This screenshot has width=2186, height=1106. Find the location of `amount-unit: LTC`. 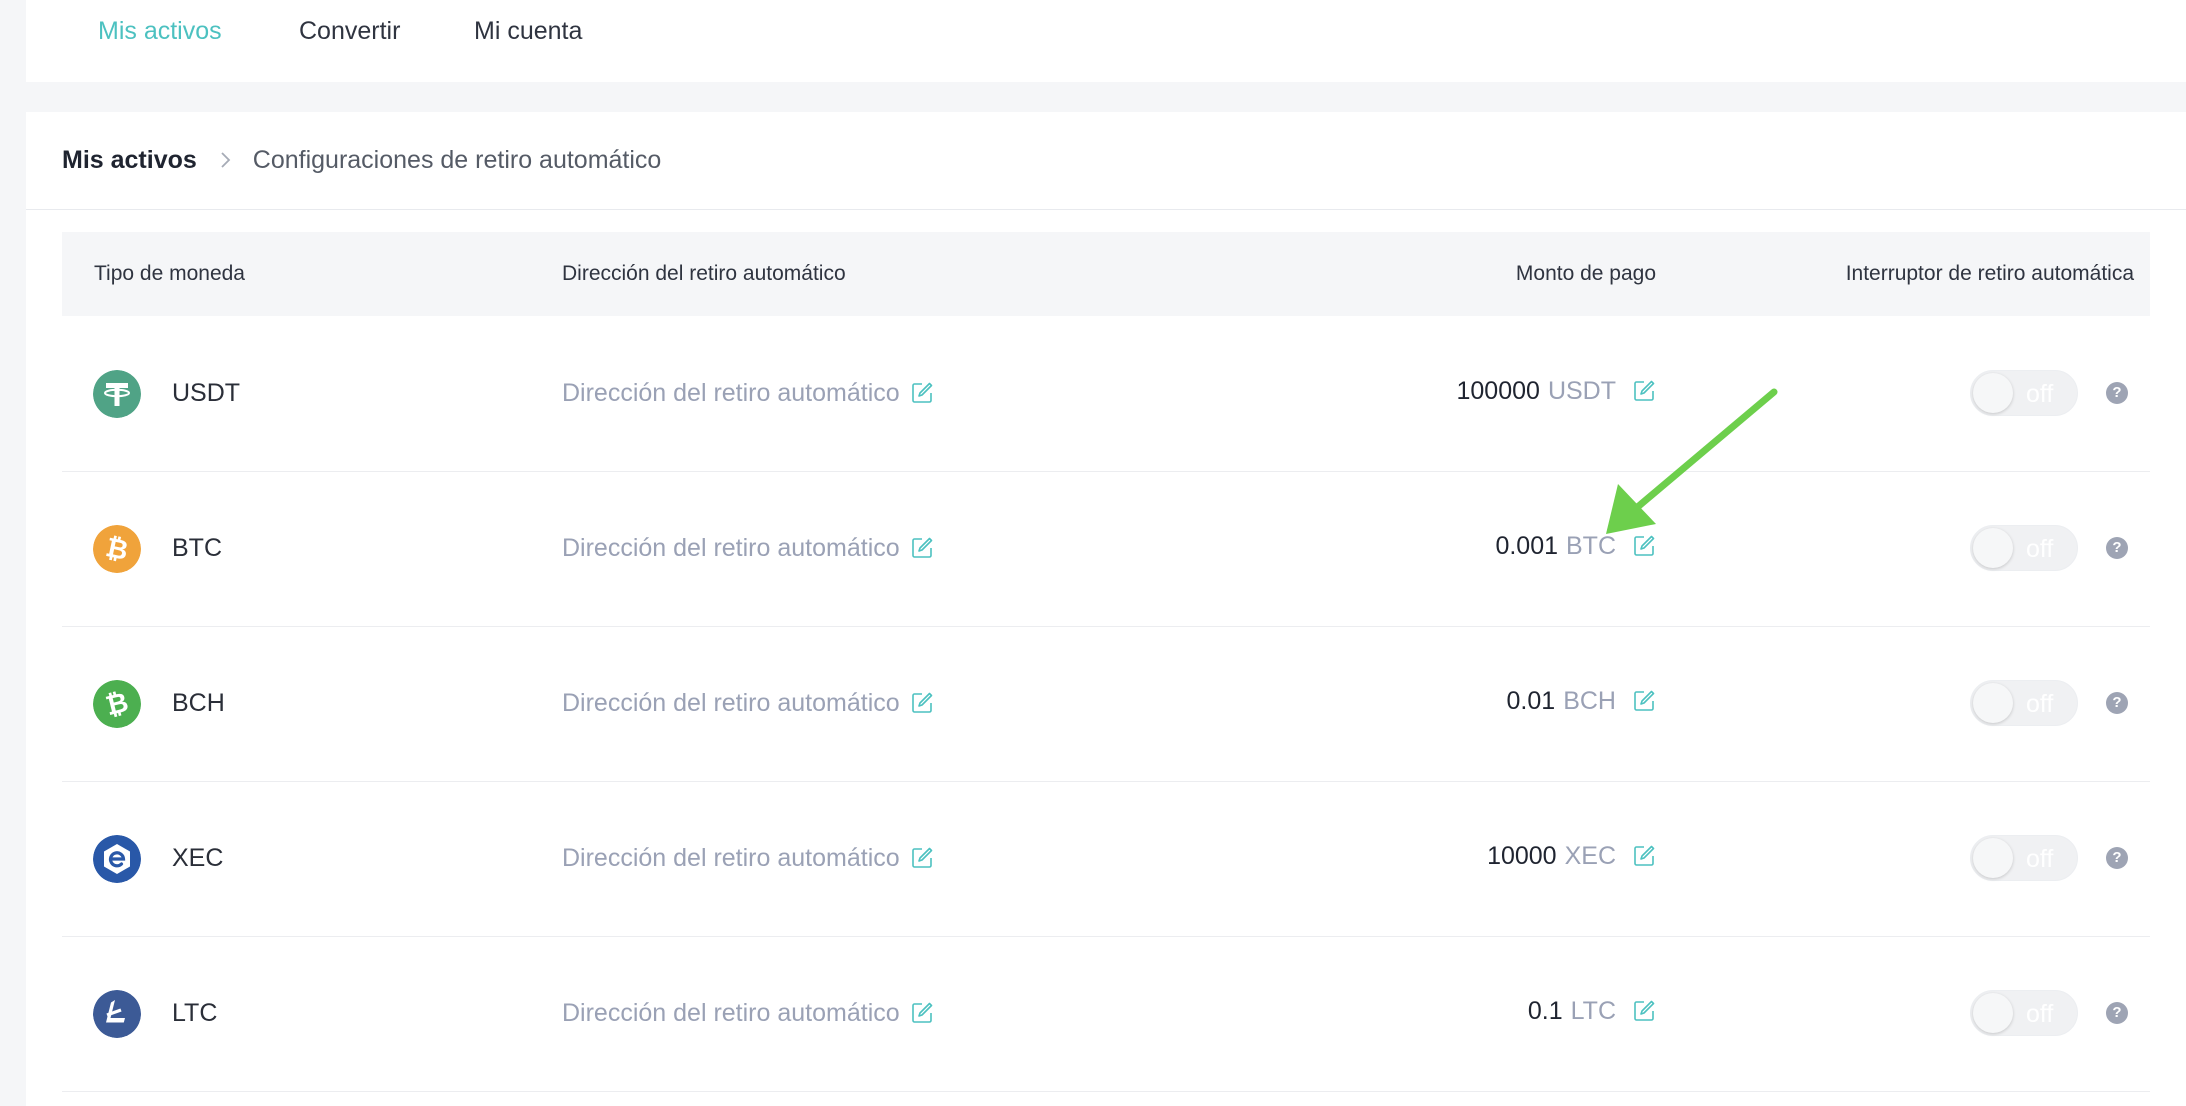

amount-unit: LTC is located at coordinates (1593, 1011).